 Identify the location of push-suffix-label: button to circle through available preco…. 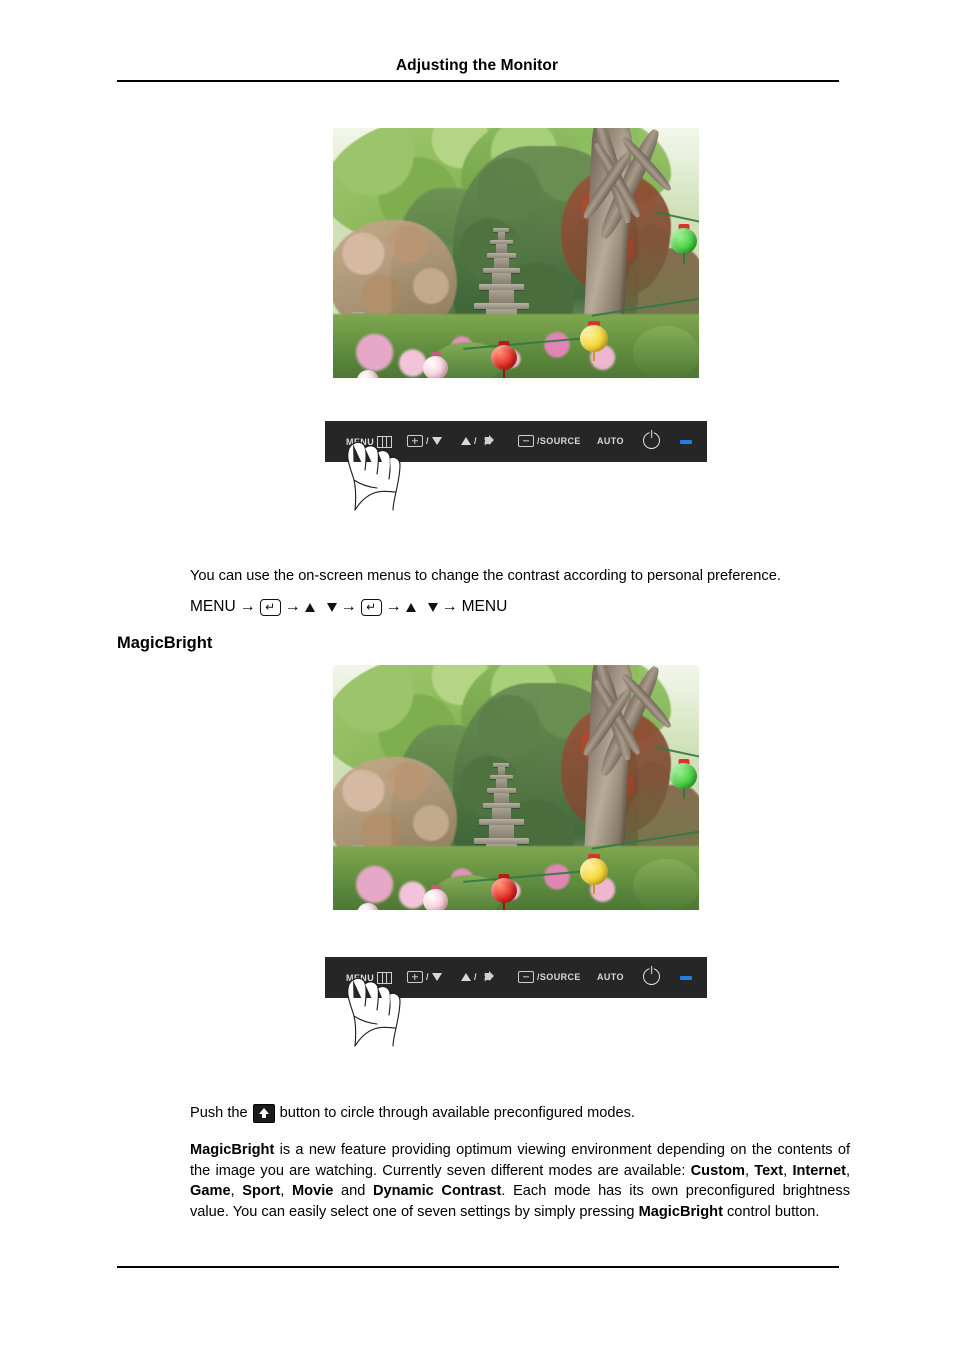
(457, 1113).